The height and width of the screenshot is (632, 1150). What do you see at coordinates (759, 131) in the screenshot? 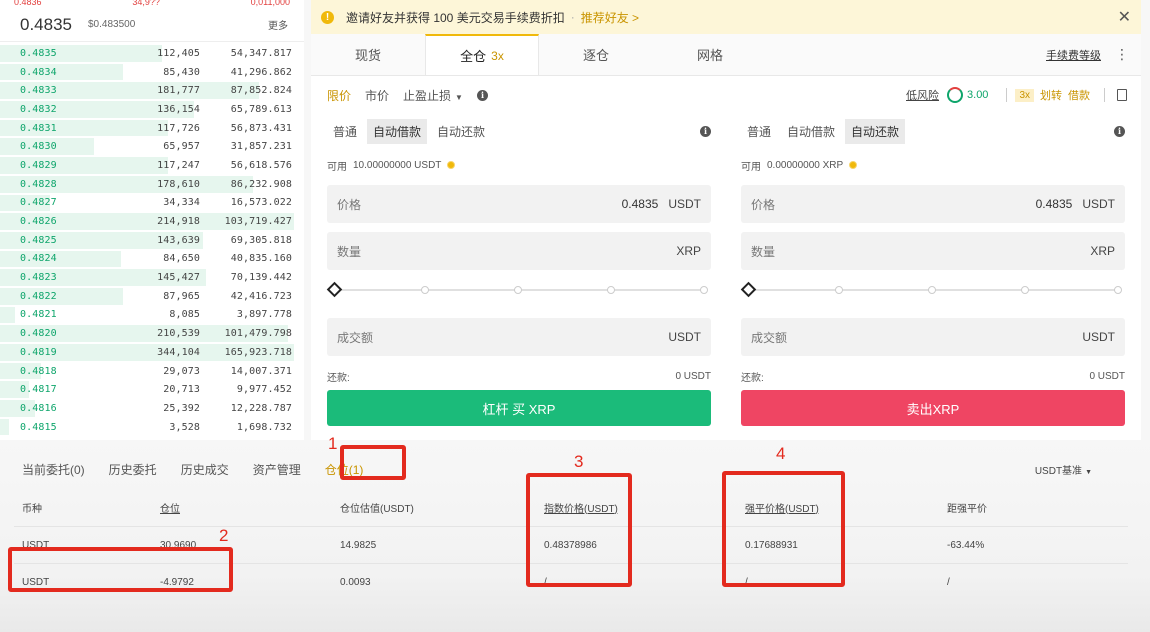
I see `sell-mode-normal: 普通` at bounding box center [759, 131].